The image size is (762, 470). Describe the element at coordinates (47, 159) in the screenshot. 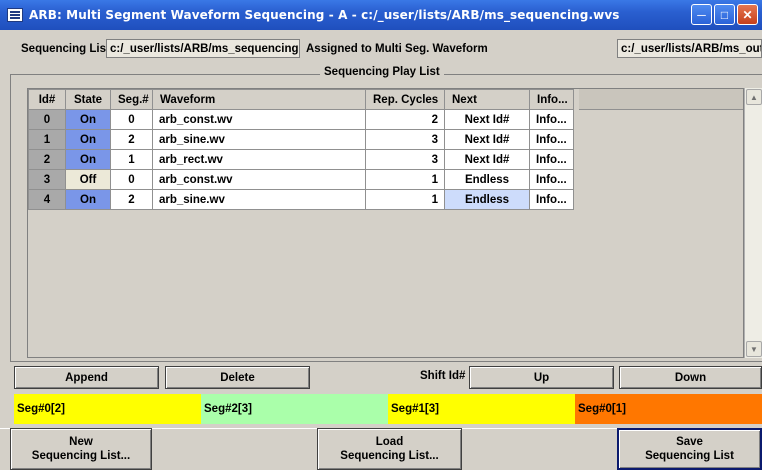

I see `row-id-cell: 2` at that location.